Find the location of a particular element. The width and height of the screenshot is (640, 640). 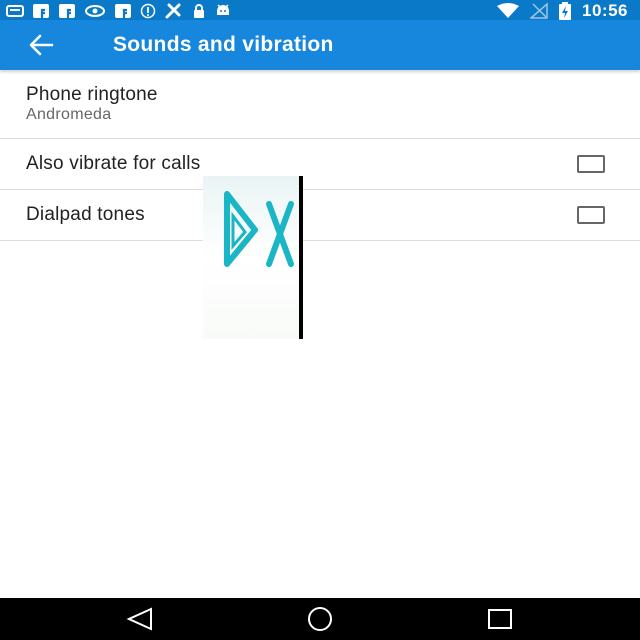

wifi-icon is located at coordinates (508, 10).